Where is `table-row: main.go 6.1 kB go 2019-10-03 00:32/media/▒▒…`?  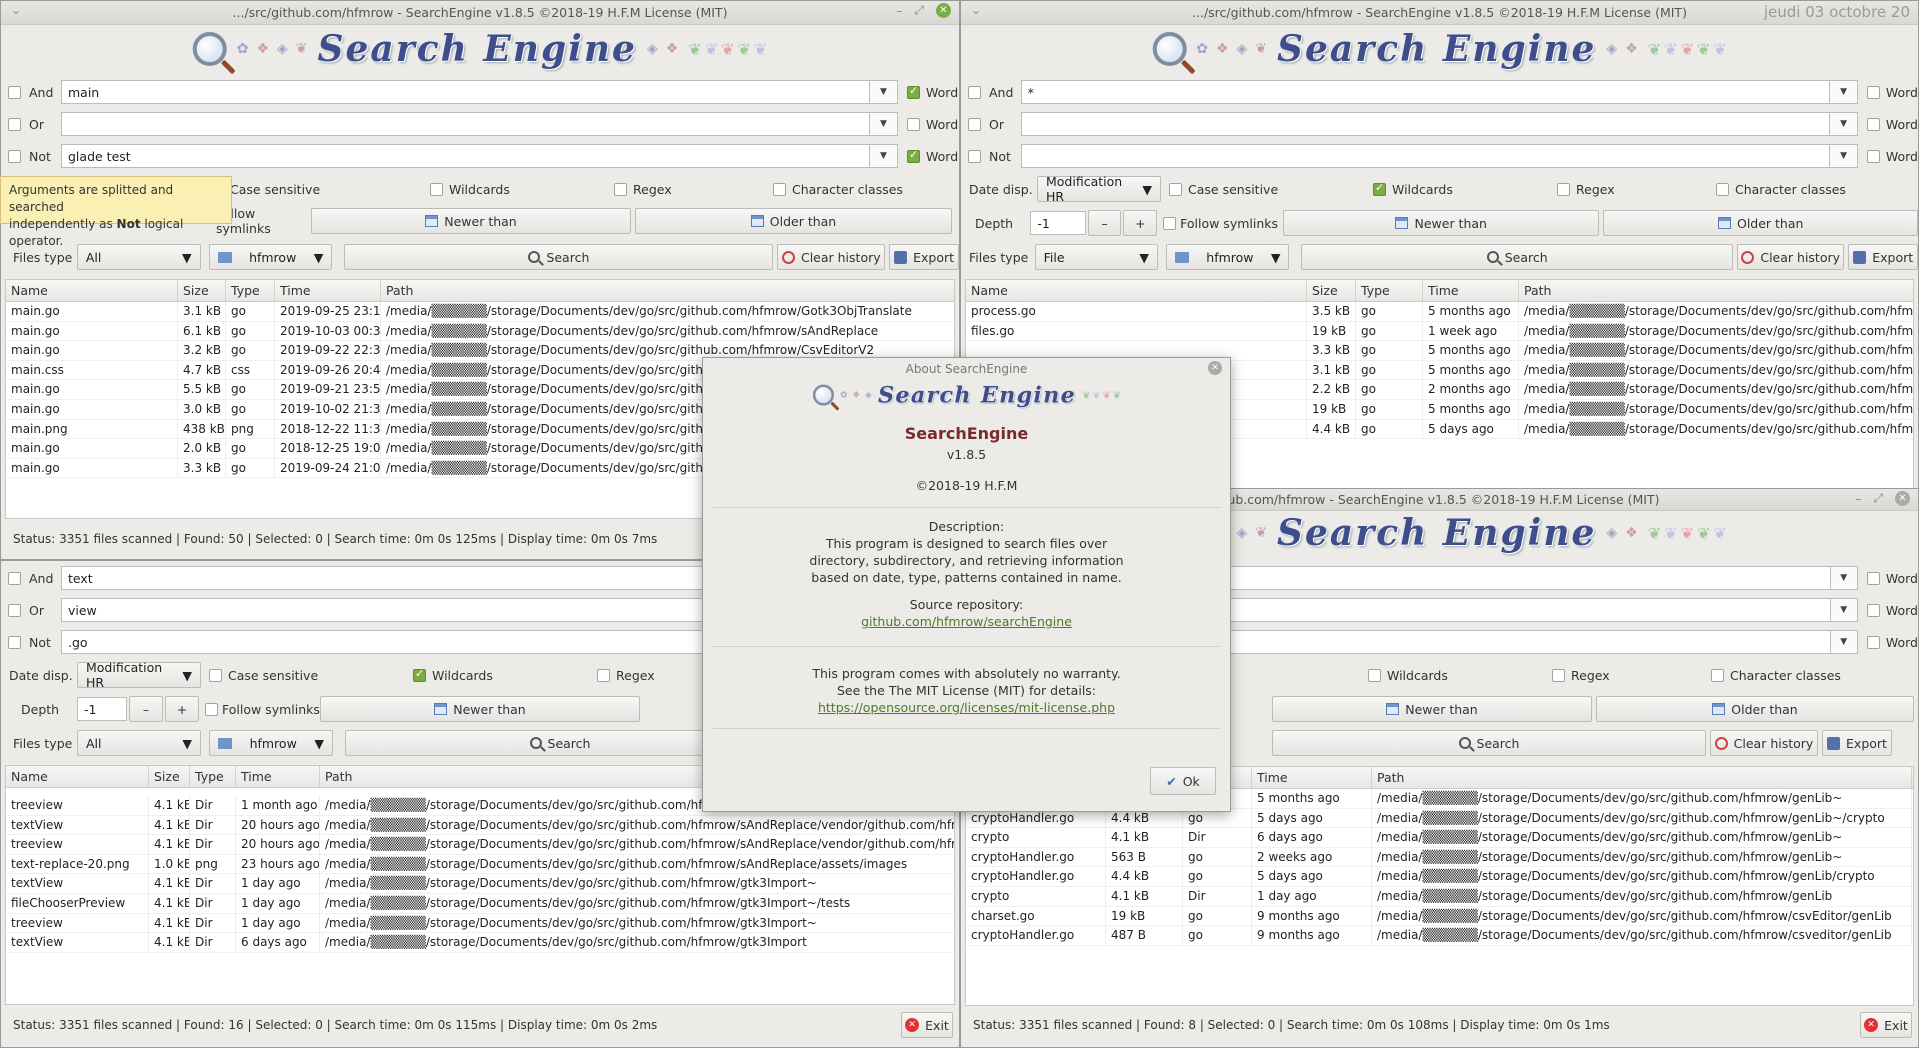 table-row: main.go 6.1 kB go 2019-10-03 00:32/media/▒▒… is located at coordinates (480, 331).